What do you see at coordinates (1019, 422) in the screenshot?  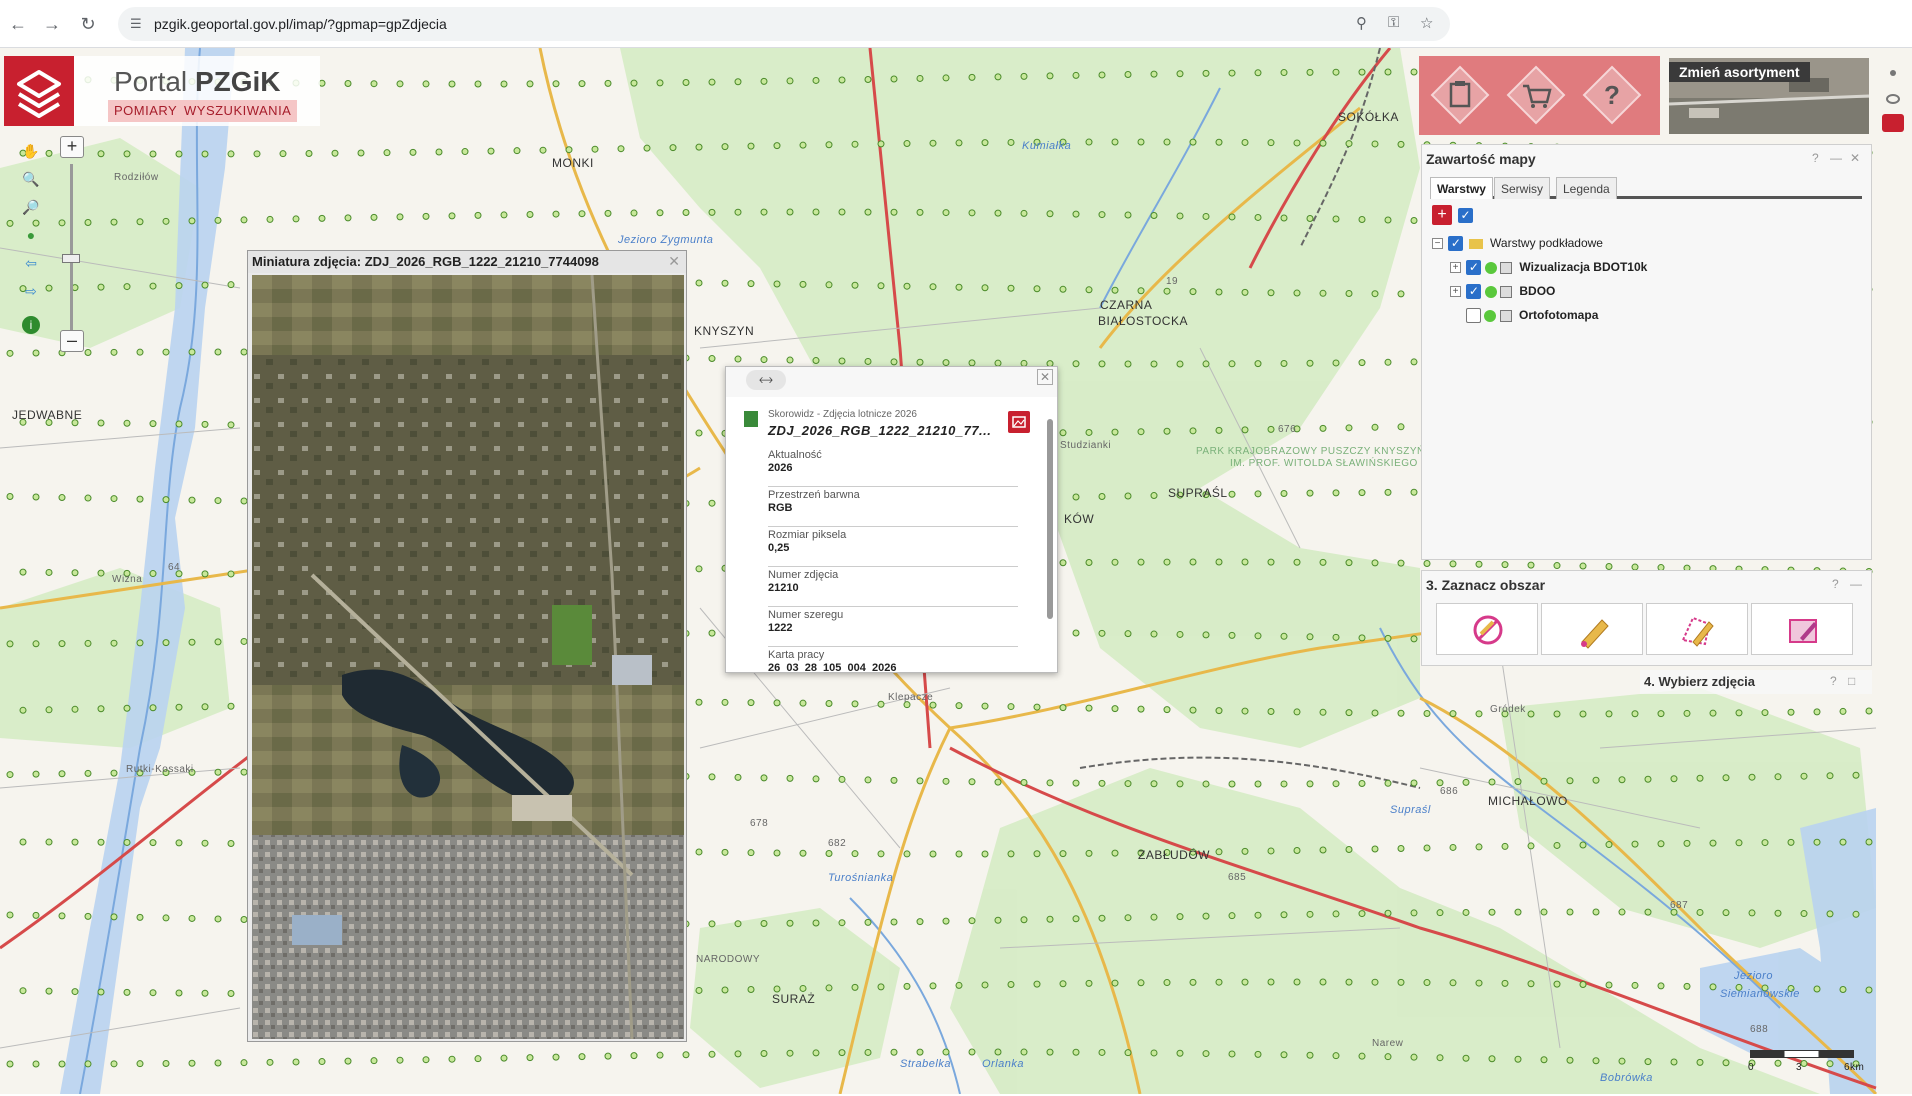 I see `show-image-icon` at bounding box center [1019, 422].